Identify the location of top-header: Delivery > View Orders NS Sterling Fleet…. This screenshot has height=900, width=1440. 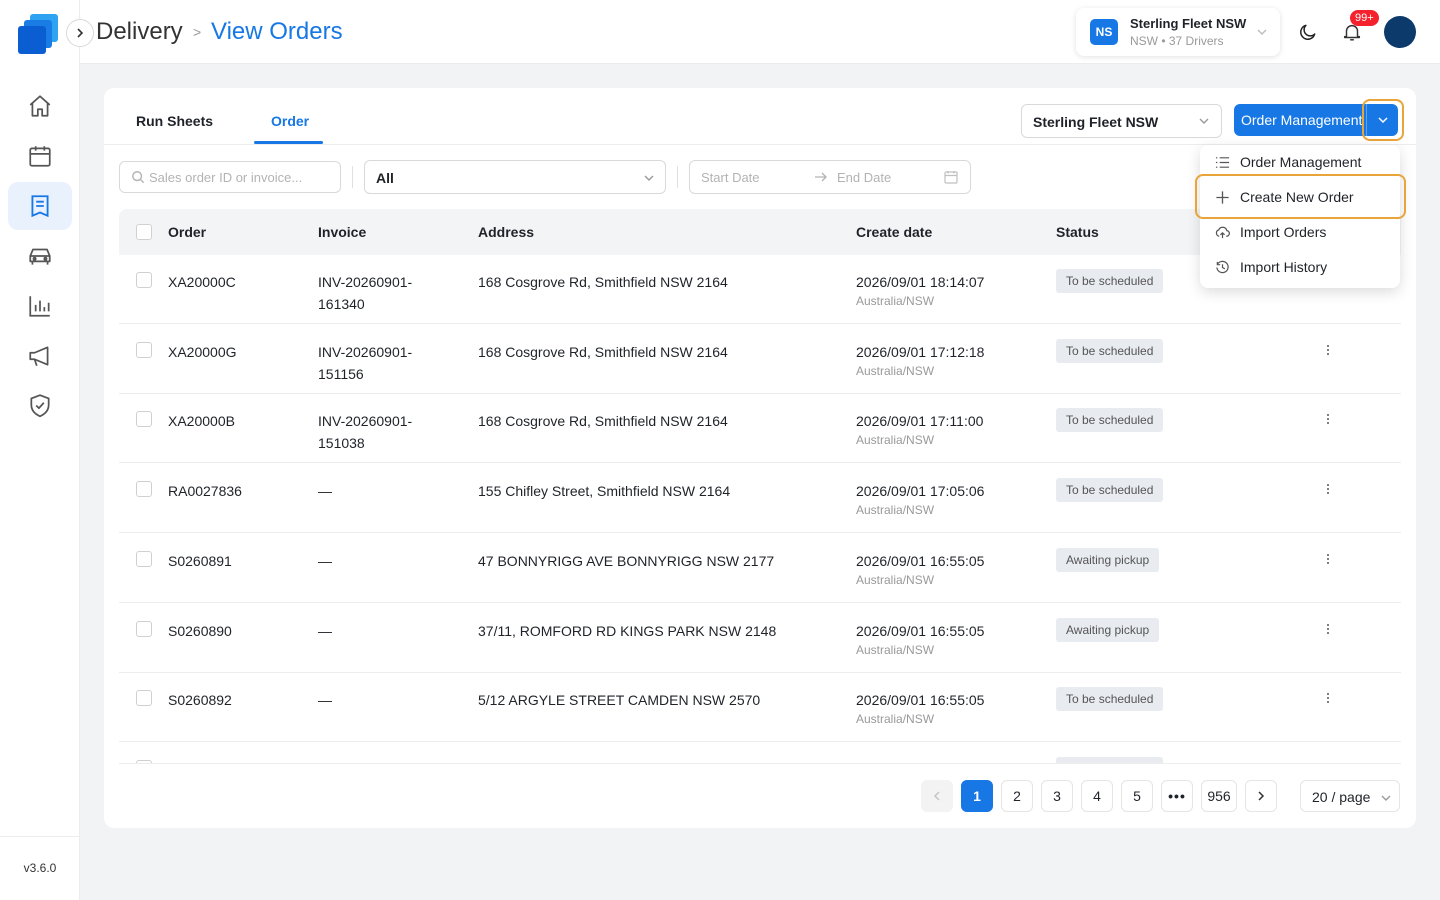
(760, 32).